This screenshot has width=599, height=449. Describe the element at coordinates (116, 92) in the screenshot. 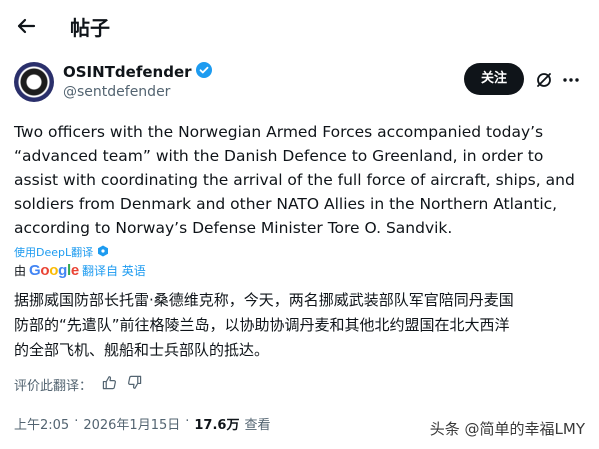

I see `author-handle: @sentdefender` at that location.